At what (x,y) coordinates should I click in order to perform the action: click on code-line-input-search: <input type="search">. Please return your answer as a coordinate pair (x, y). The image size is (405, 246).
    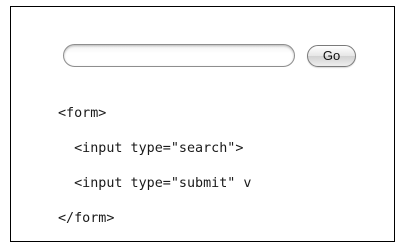
    Looking at the image, I should click on (151, 148).